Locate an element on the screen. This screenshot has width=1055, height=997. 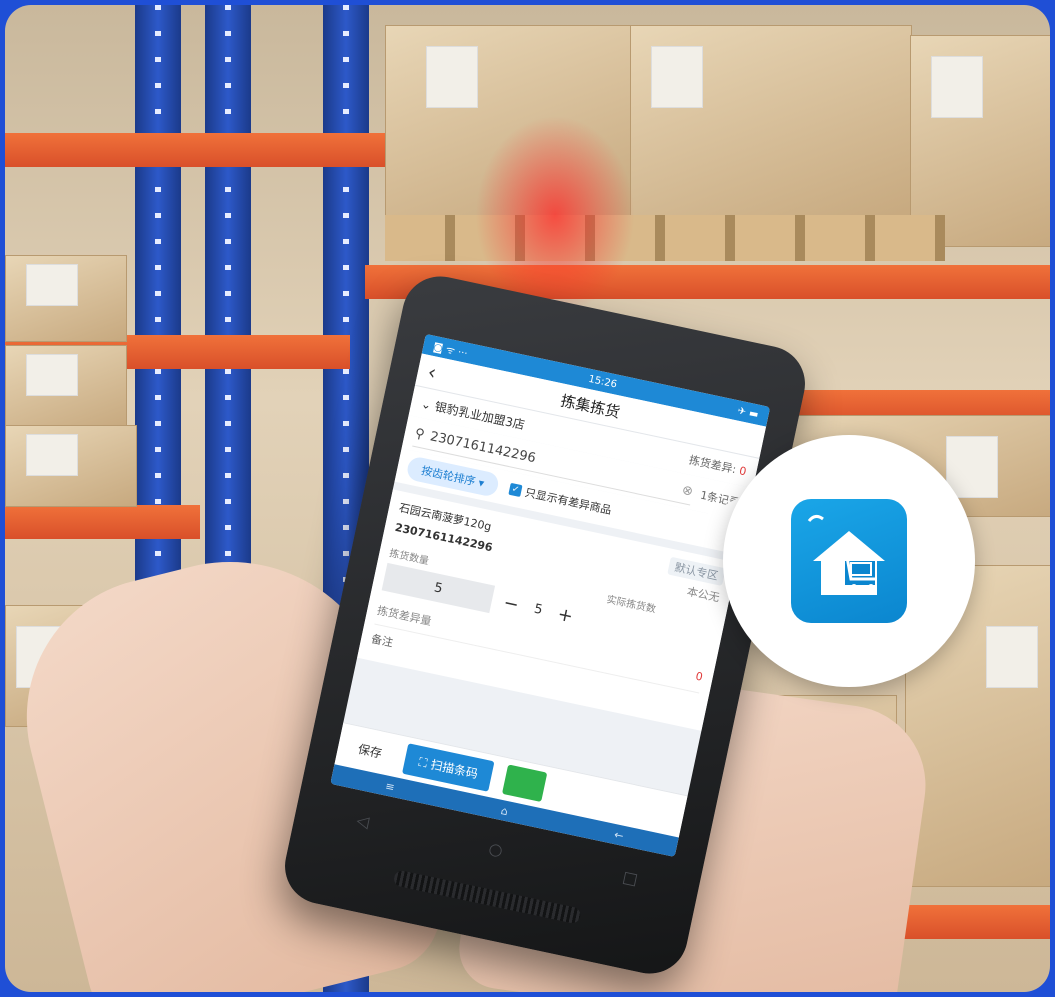
scan-light is located at coordinates (555, 215).